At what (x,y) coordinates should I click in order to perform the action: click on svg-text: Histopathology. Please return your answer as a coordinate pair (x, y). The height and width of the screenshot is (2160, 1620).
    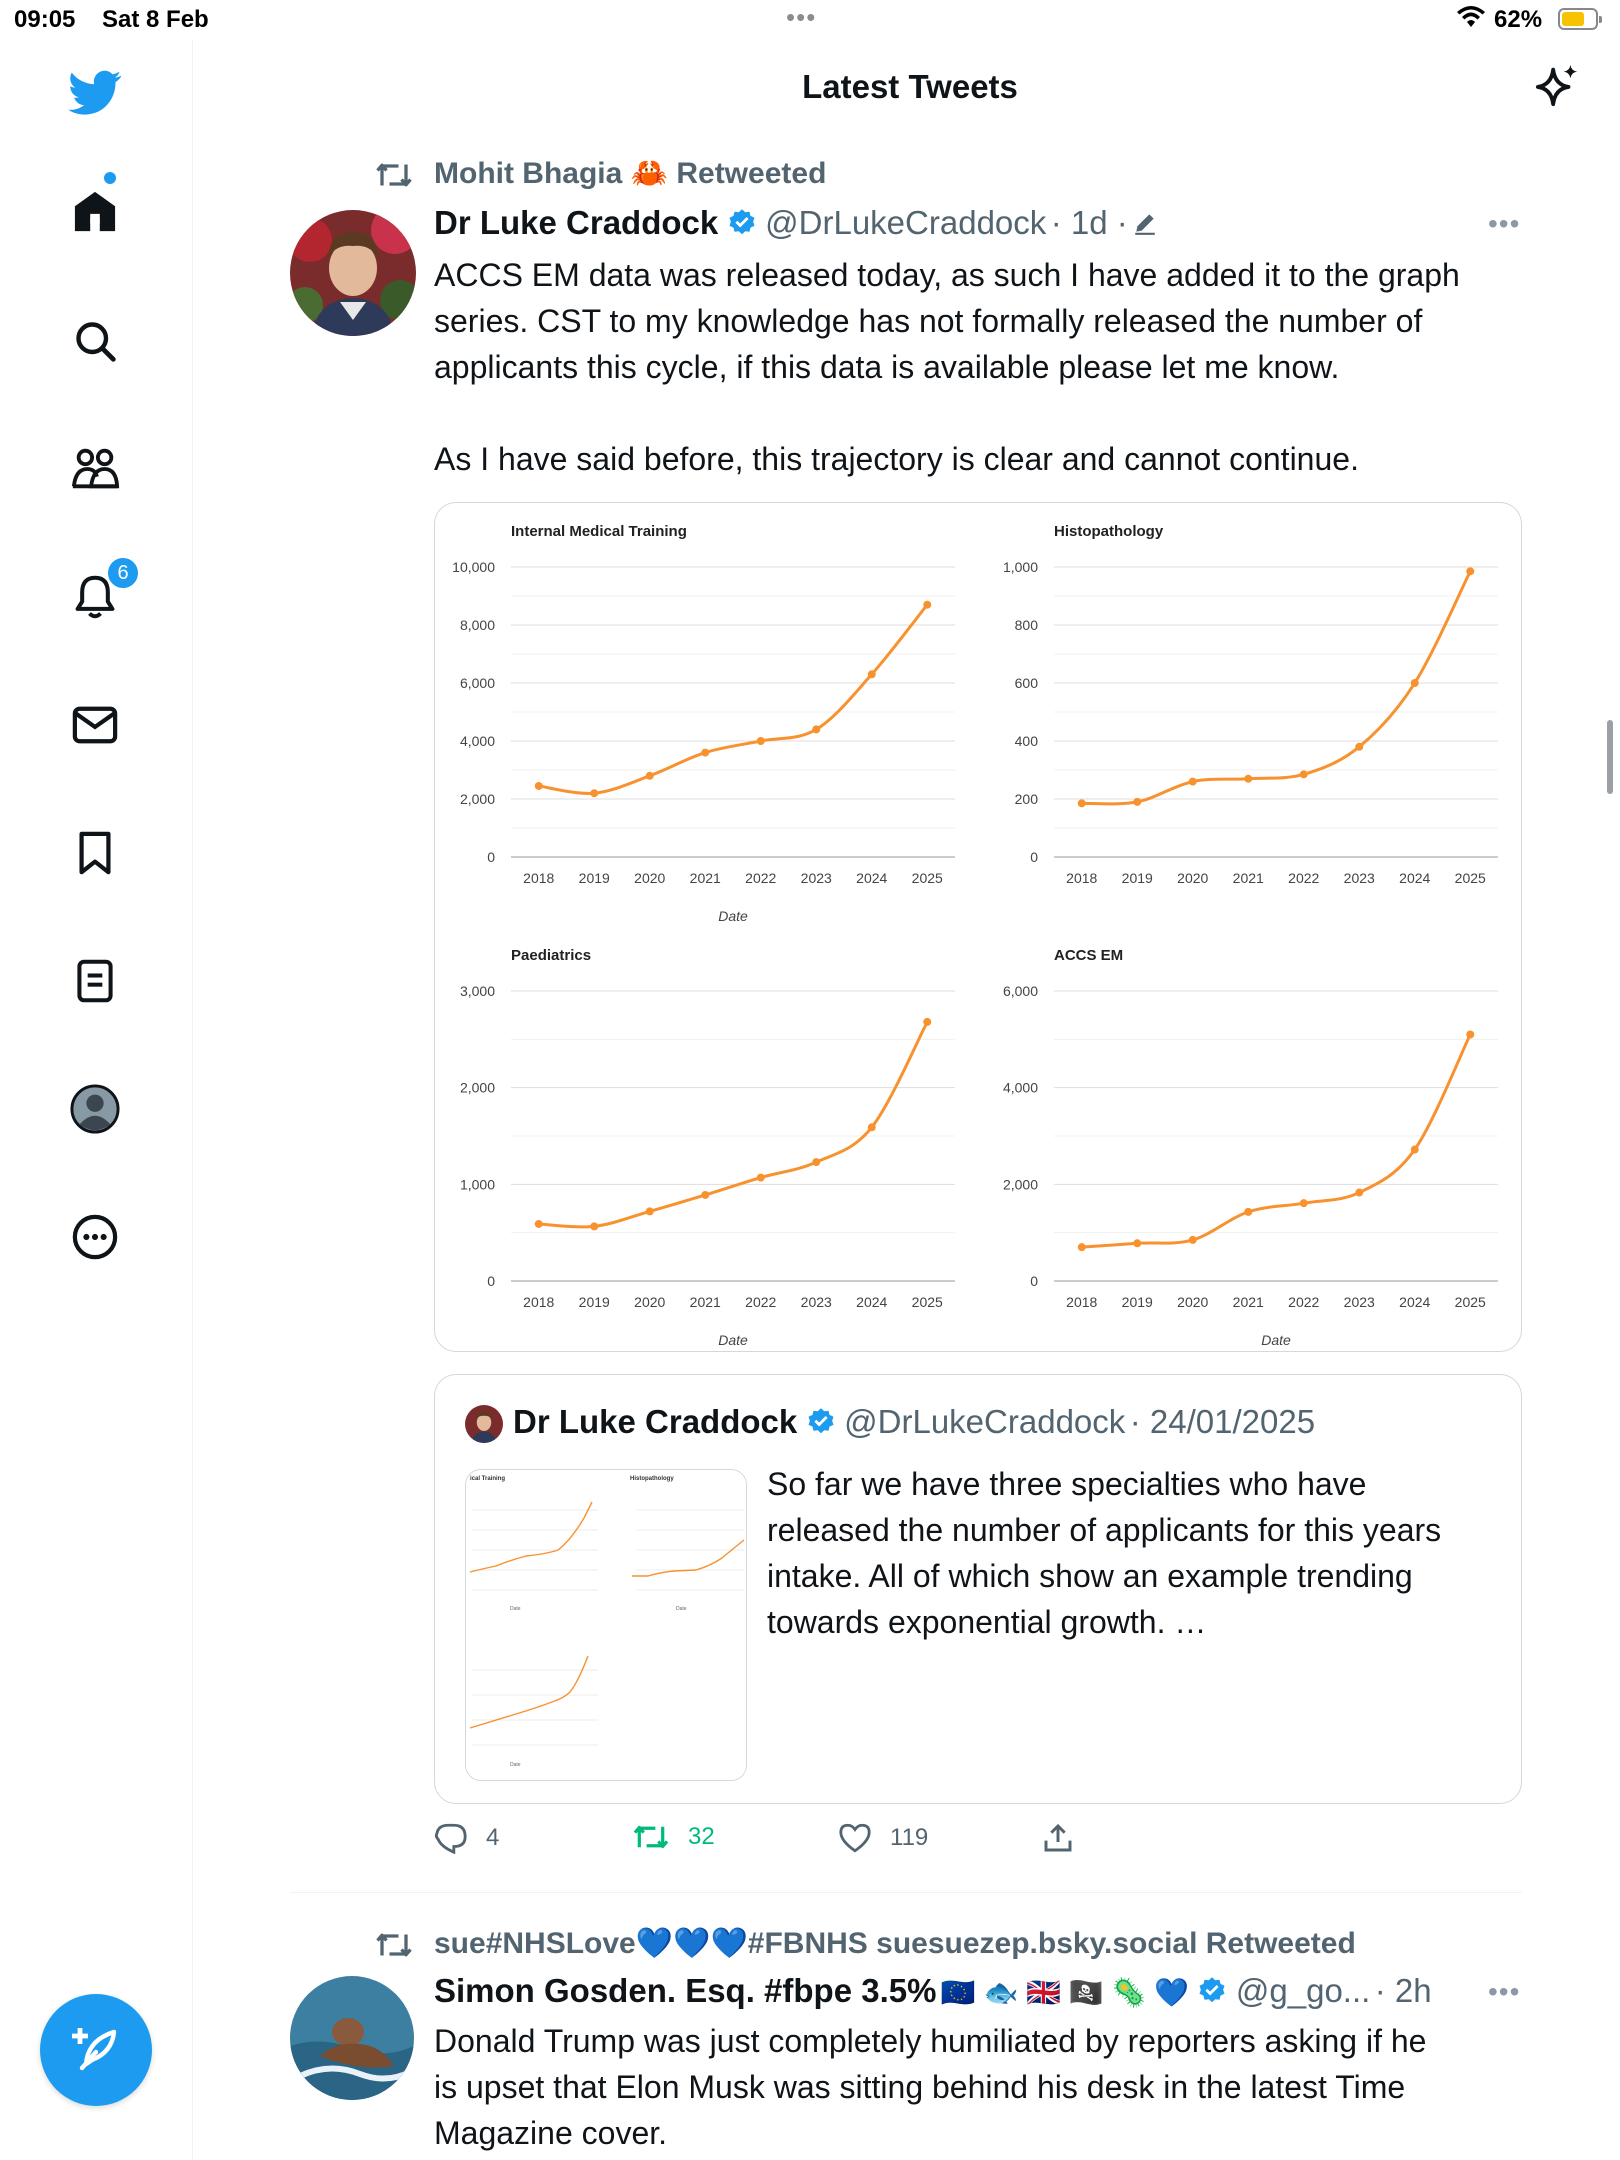
    Looking at the image, I should click on (652, 1479).